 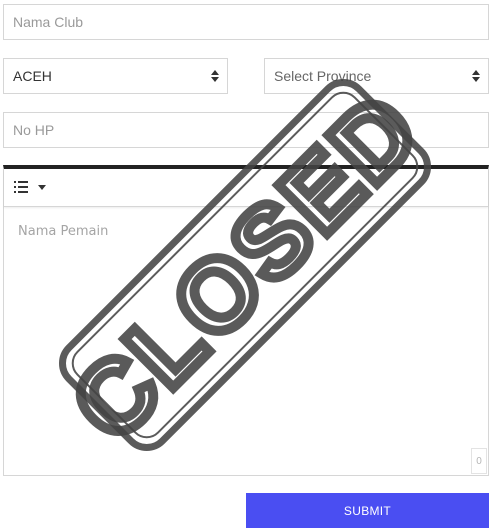 I want to click on province-select: ACEH, so click(x=115, y=76).